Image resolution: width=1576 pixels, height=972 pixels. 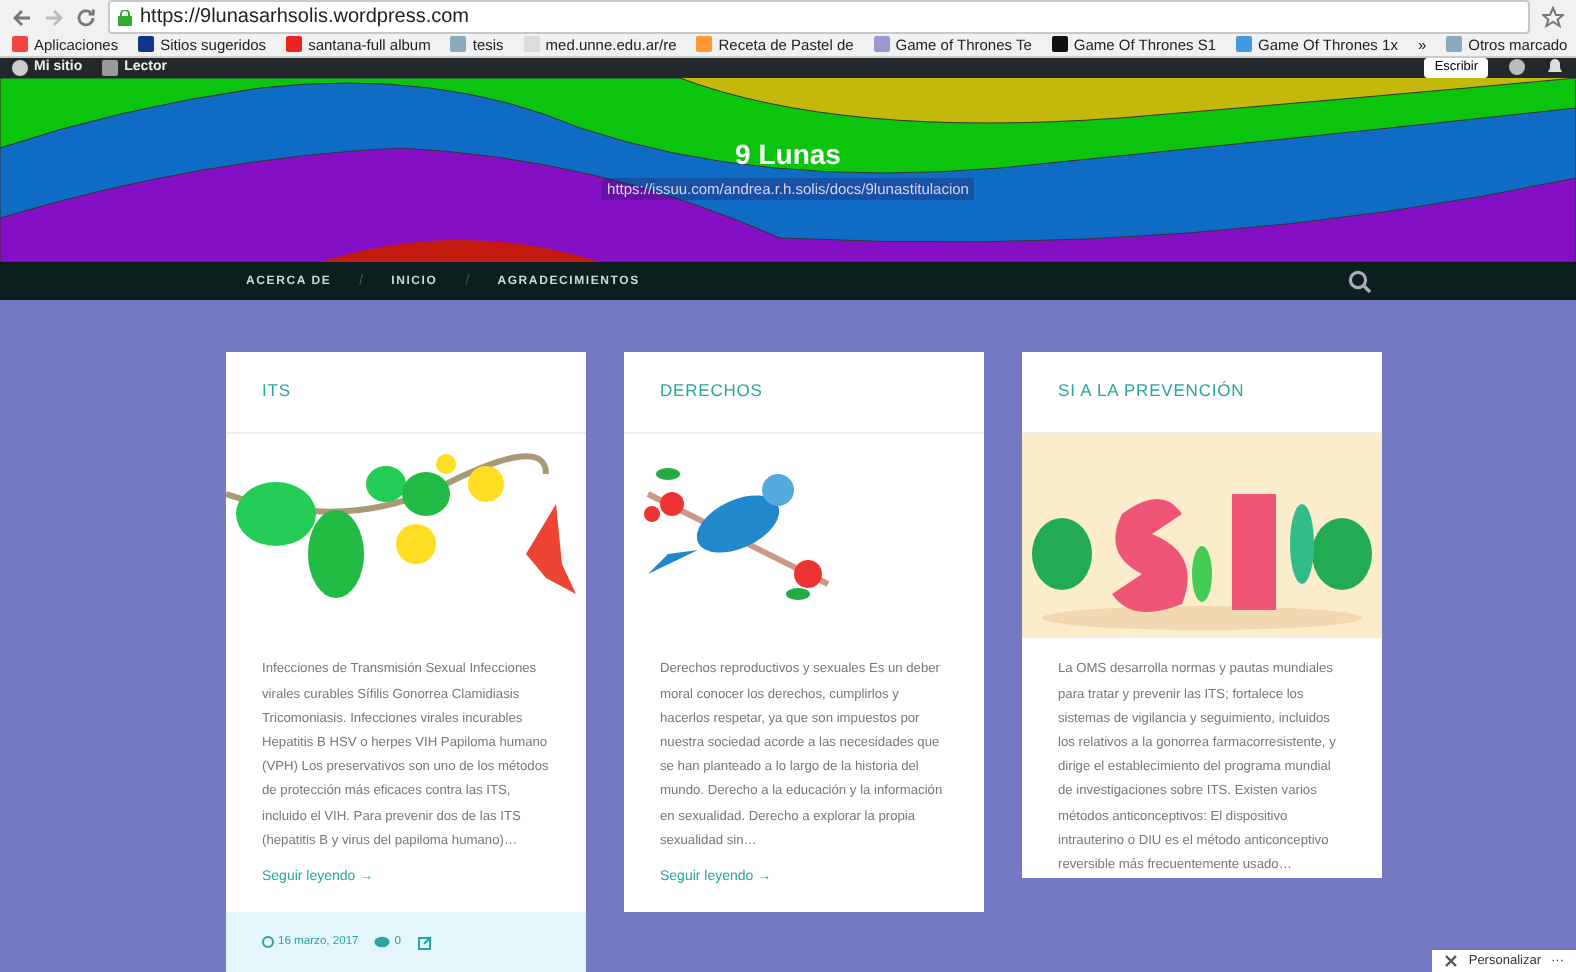 I want to click on address-bar: https://9lunasarhsolis.wordpress.com, so click(x=819, y=17).